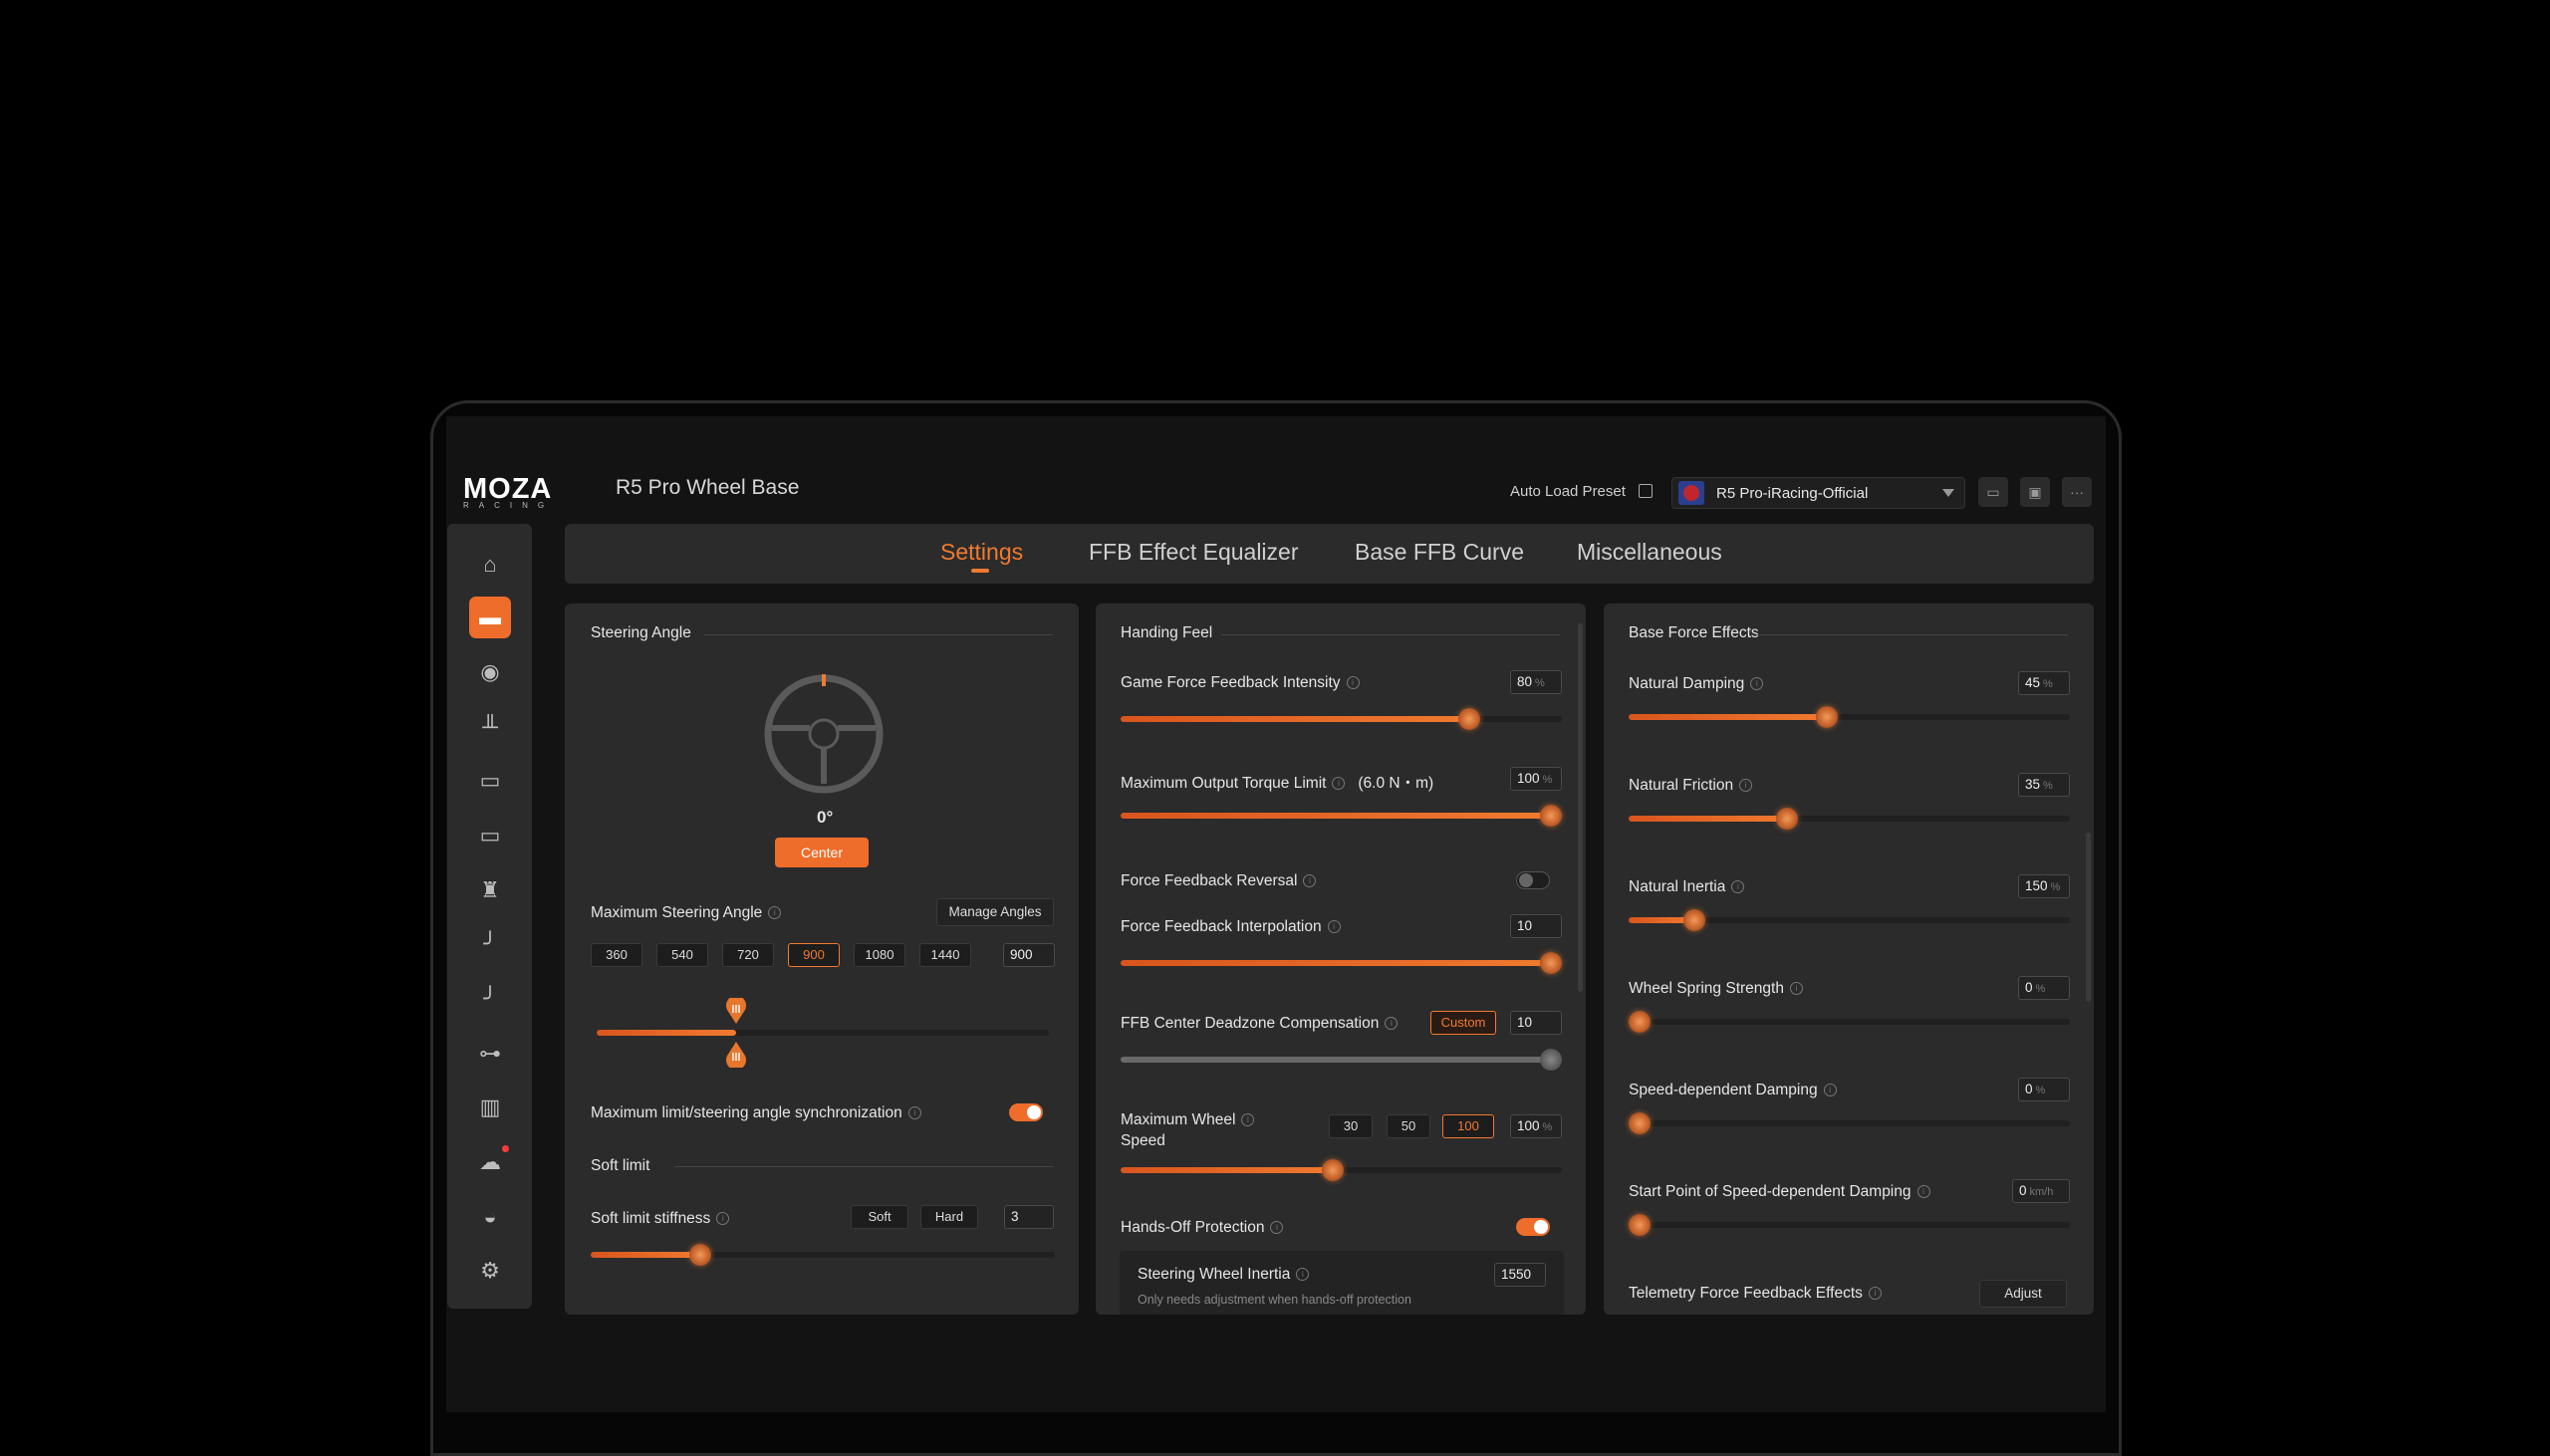 This screenshot has width=2550, height=1456. Describe the element at coordinates (1849, 920) in the screenshot. I see `natural-inertia-slider` at that location.